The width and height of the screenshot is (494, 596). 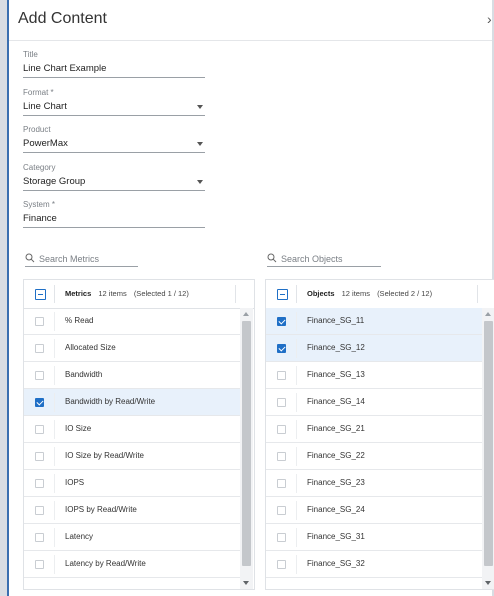 I want to click on list-item-label: Finance_SG_23, so click(x=336, y=482).